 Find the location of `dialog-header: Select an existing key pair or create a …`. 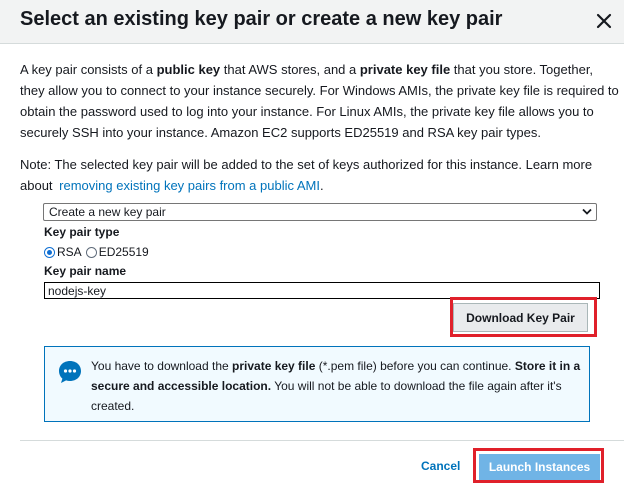

dialog-header: Select an existing key pair or create a … is located at coordinates (312, 22).